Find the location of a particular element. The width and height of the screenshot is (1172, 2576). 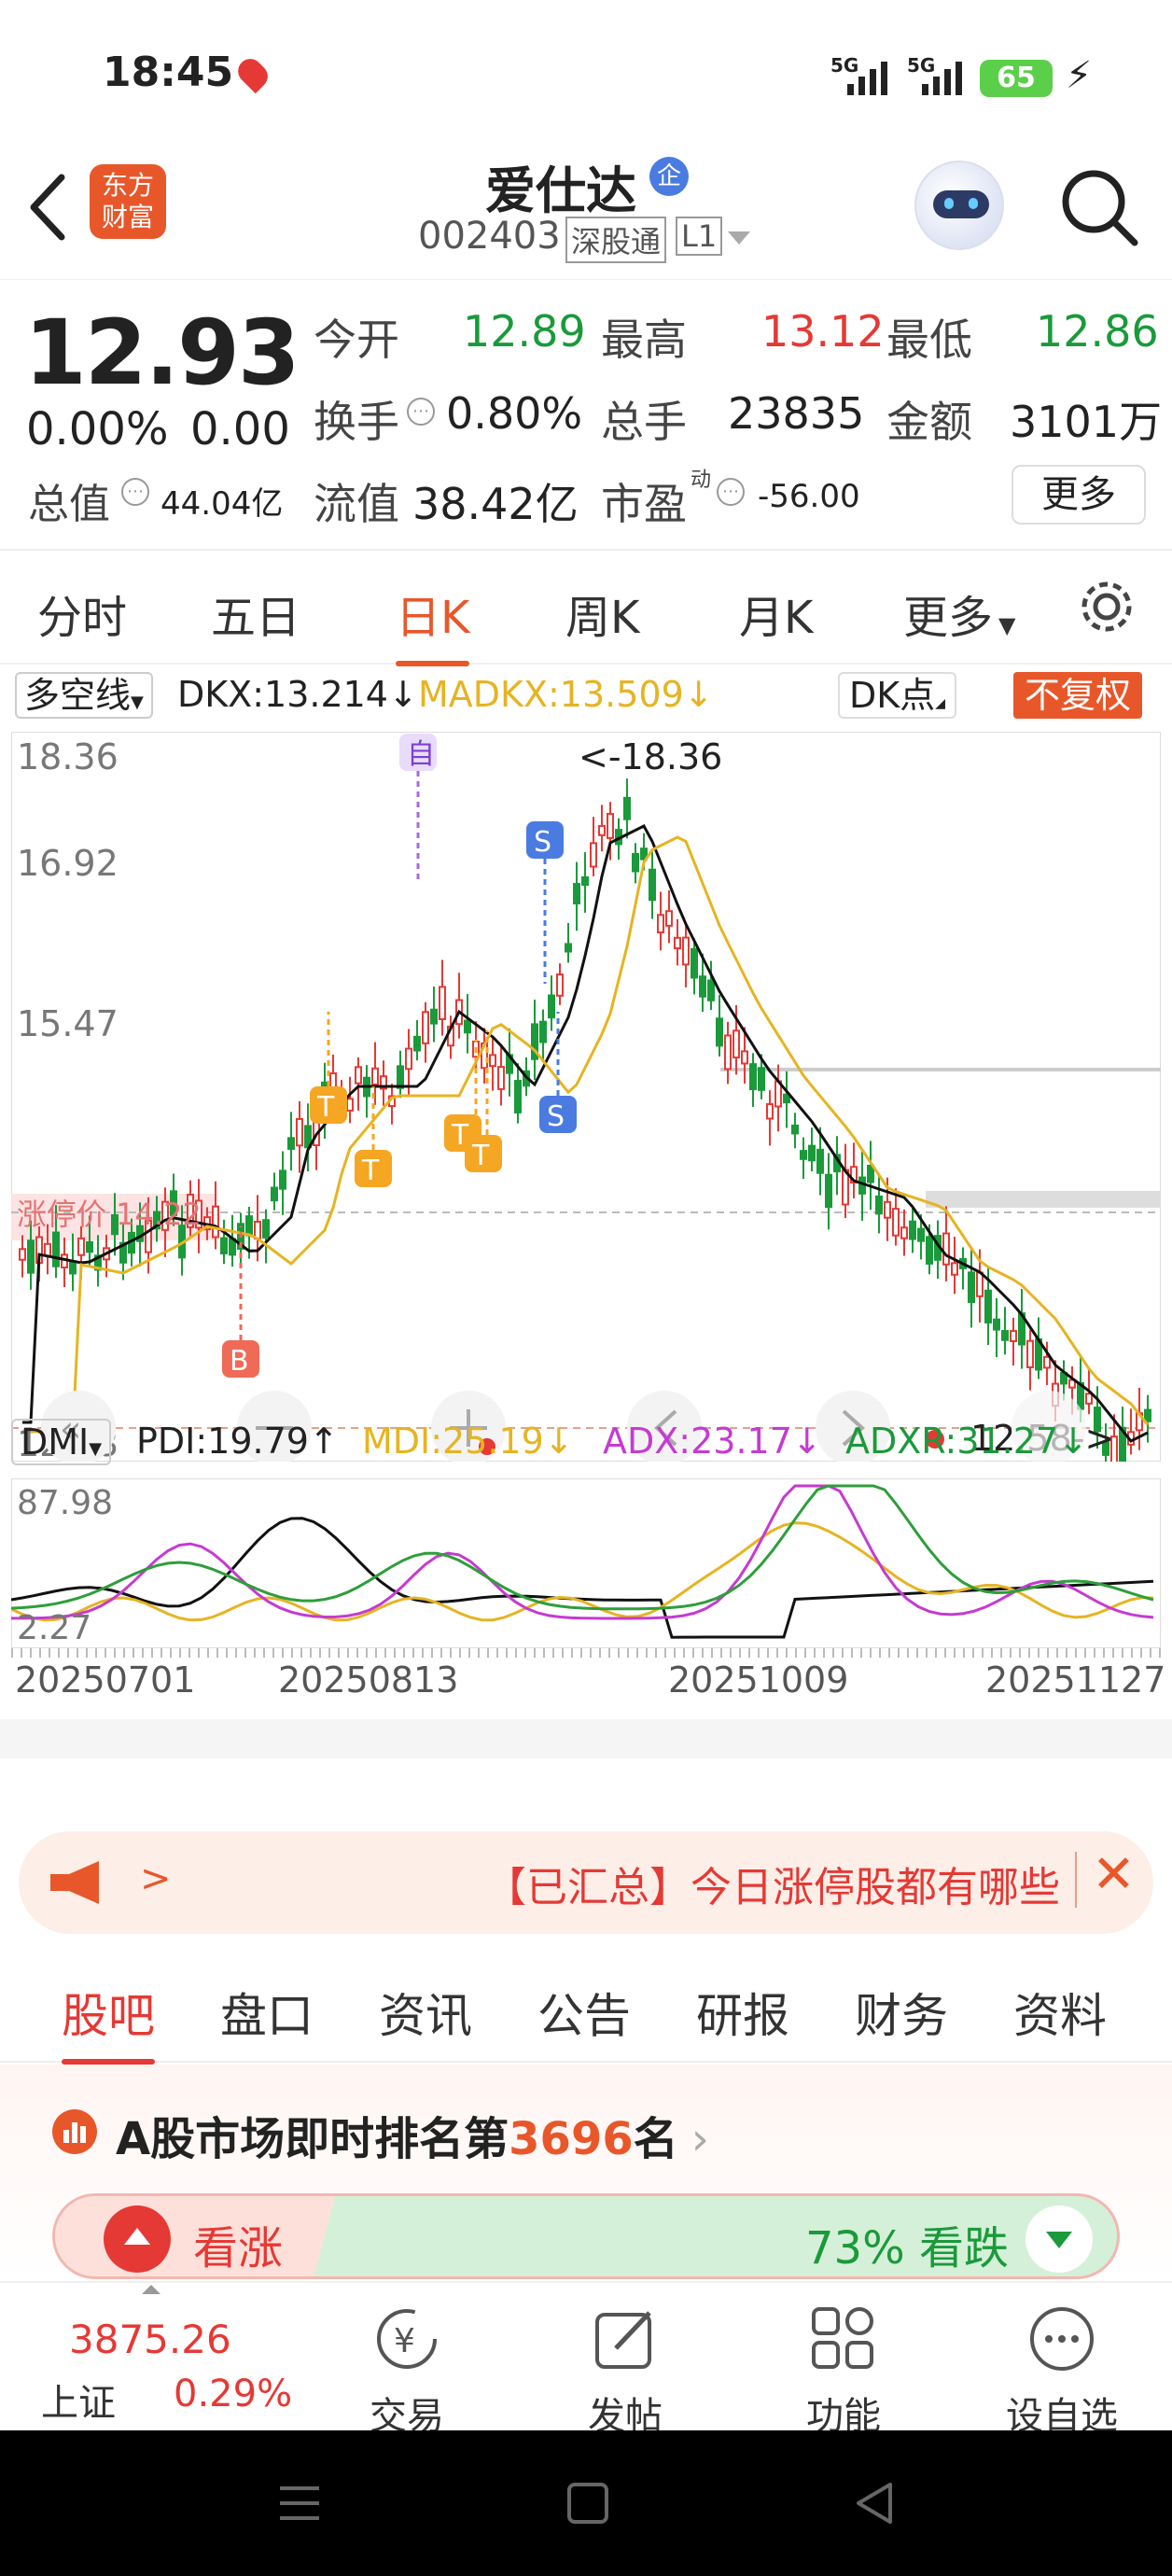

corner-icon: ◢ is located at coordinates (940, 703).